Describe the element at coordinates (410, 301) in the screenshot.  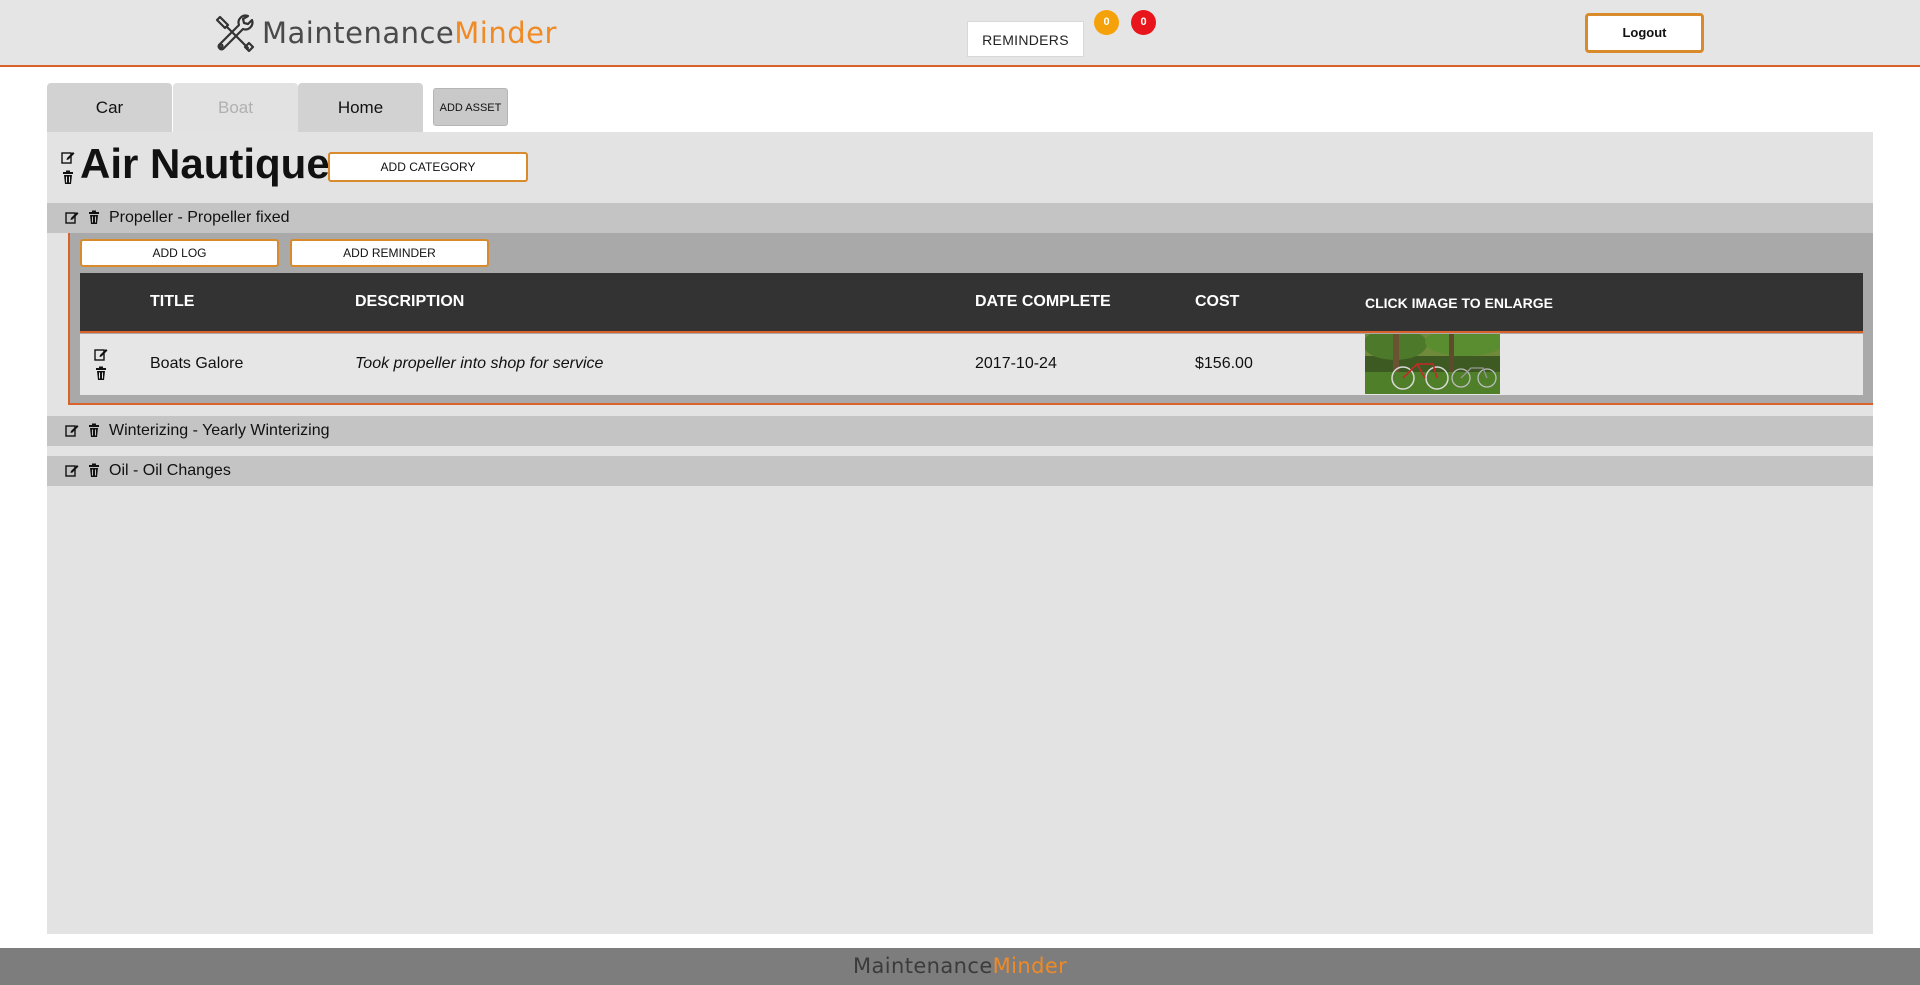
I see `column-header-description: DESCRIPTION` at that location.